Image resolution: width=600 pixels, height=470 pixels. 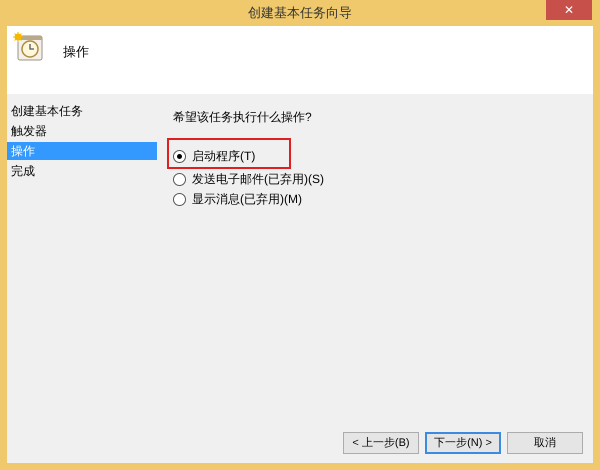 I want to click on option-label: 显示消息(已弃用)(M), so click(x=247, y=199).